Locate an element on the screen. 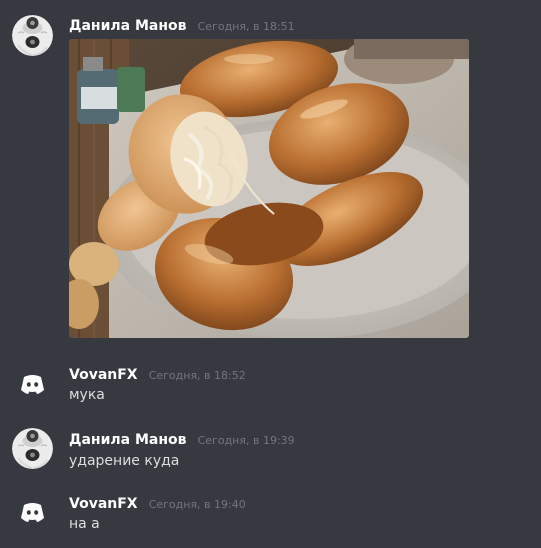 This screenshot has width=541, height=548. message-header: Данила Манов Сегодня, в 18:51 is located at coordinates (182, 26).